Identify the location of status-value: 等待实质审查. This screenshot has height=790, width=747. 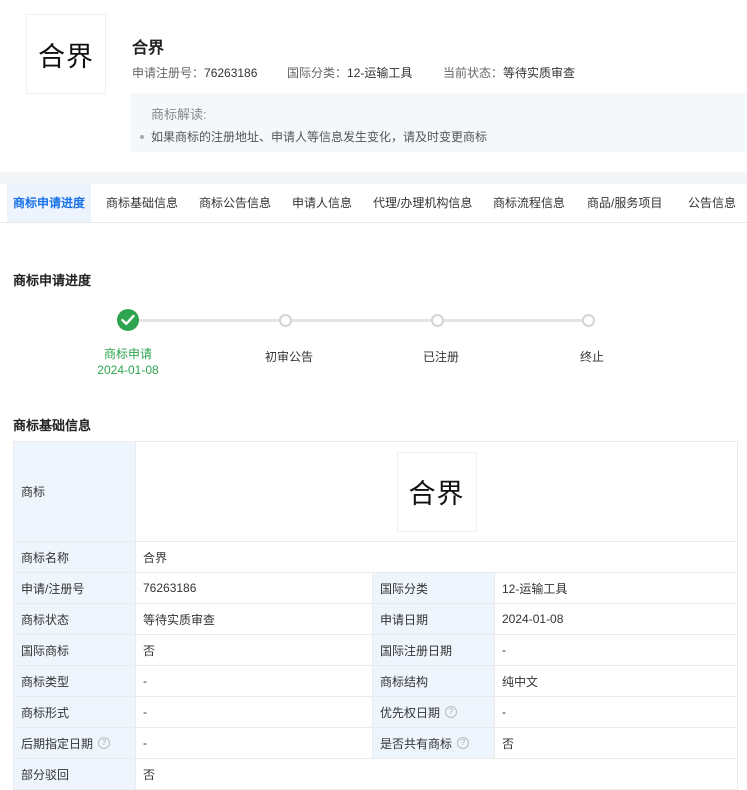
(539, 73).